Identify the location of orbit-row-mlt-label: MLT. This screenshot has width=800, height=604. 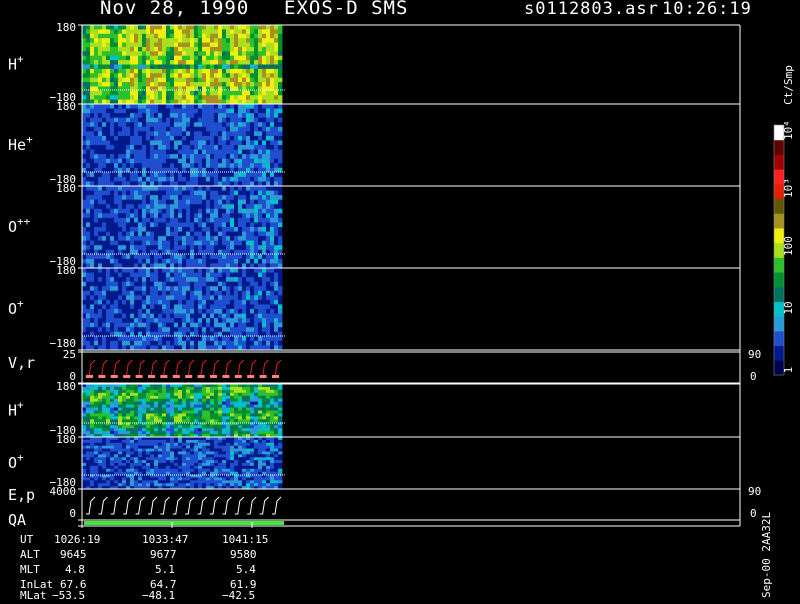
(30, 569).